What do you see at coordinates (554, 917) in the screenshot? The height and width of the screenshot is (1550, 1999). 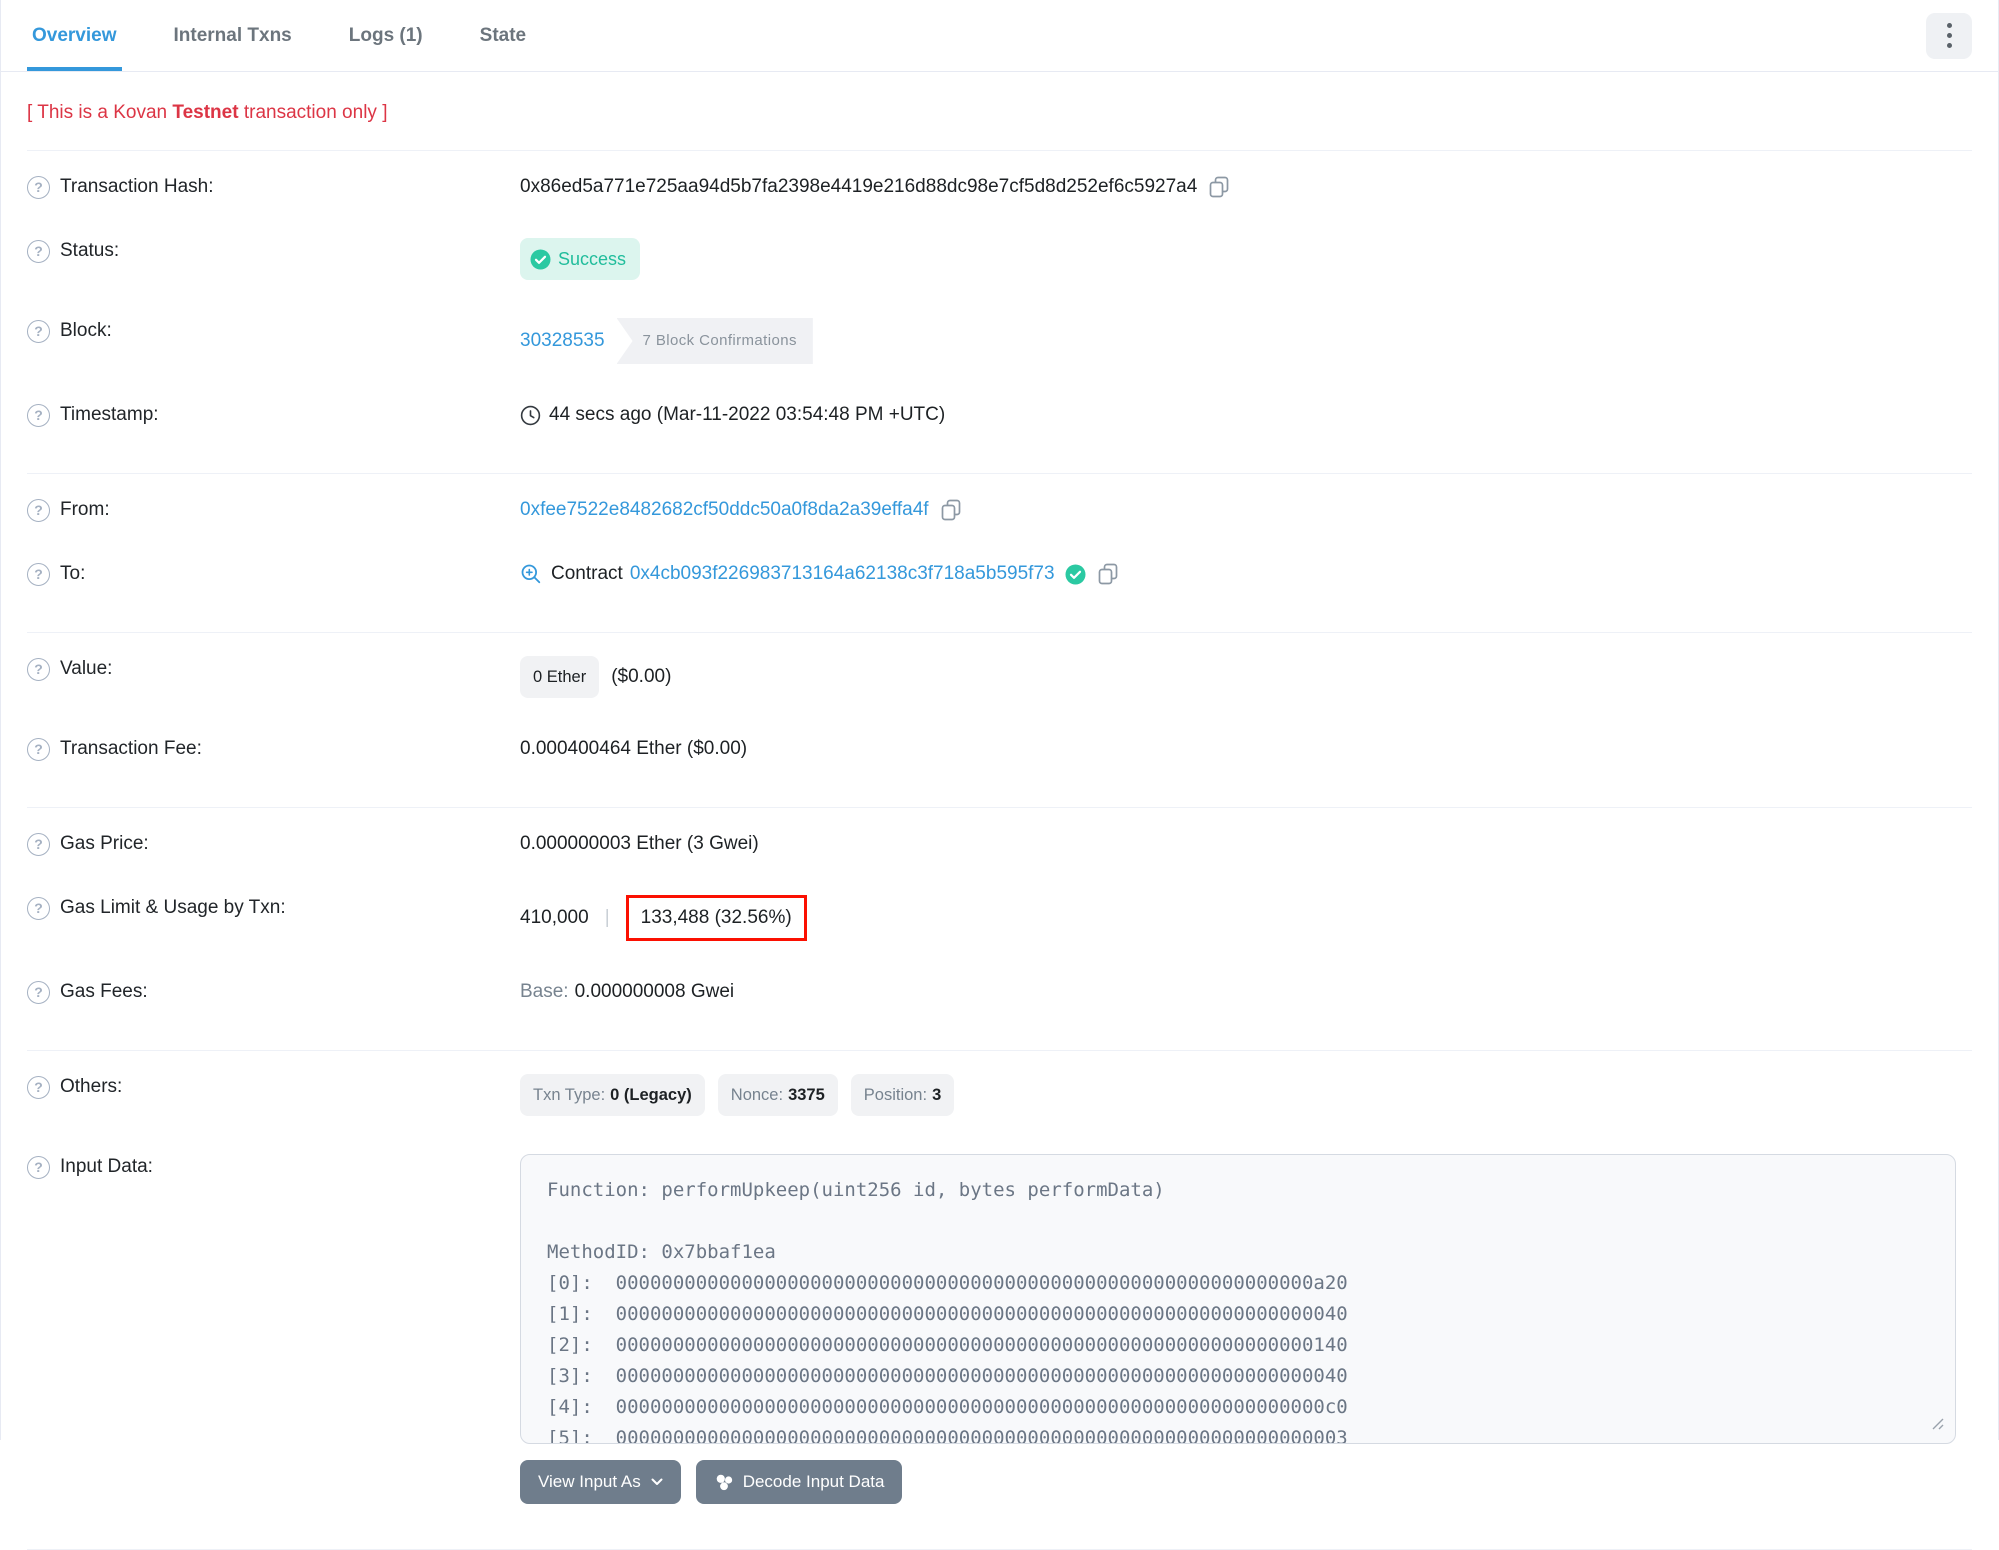 I see `gas-limit-value: 410,000` at bounding box center [554, 917].